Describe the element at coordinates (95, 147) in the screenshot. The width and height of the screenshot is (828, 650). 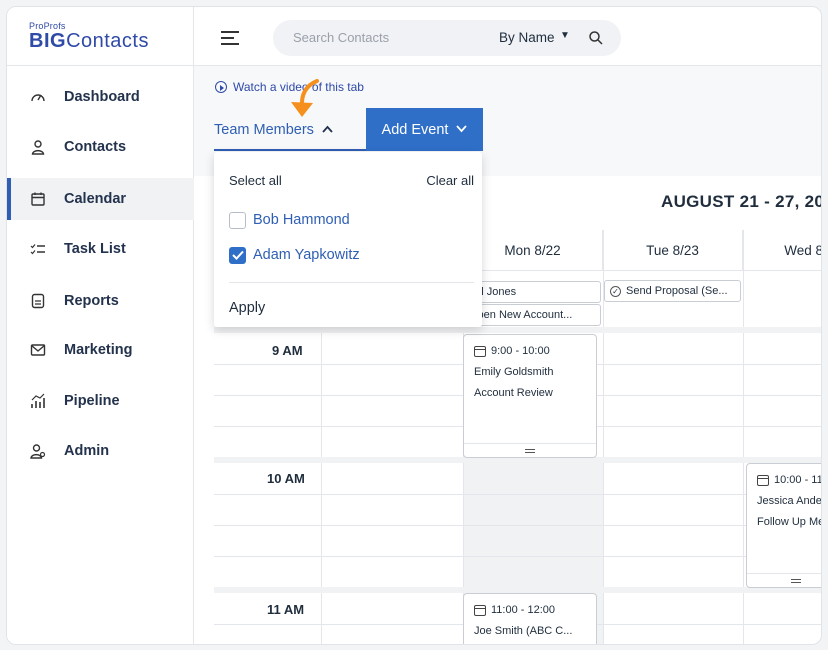
I see `sidebar-item-label: Contacts` at that location.